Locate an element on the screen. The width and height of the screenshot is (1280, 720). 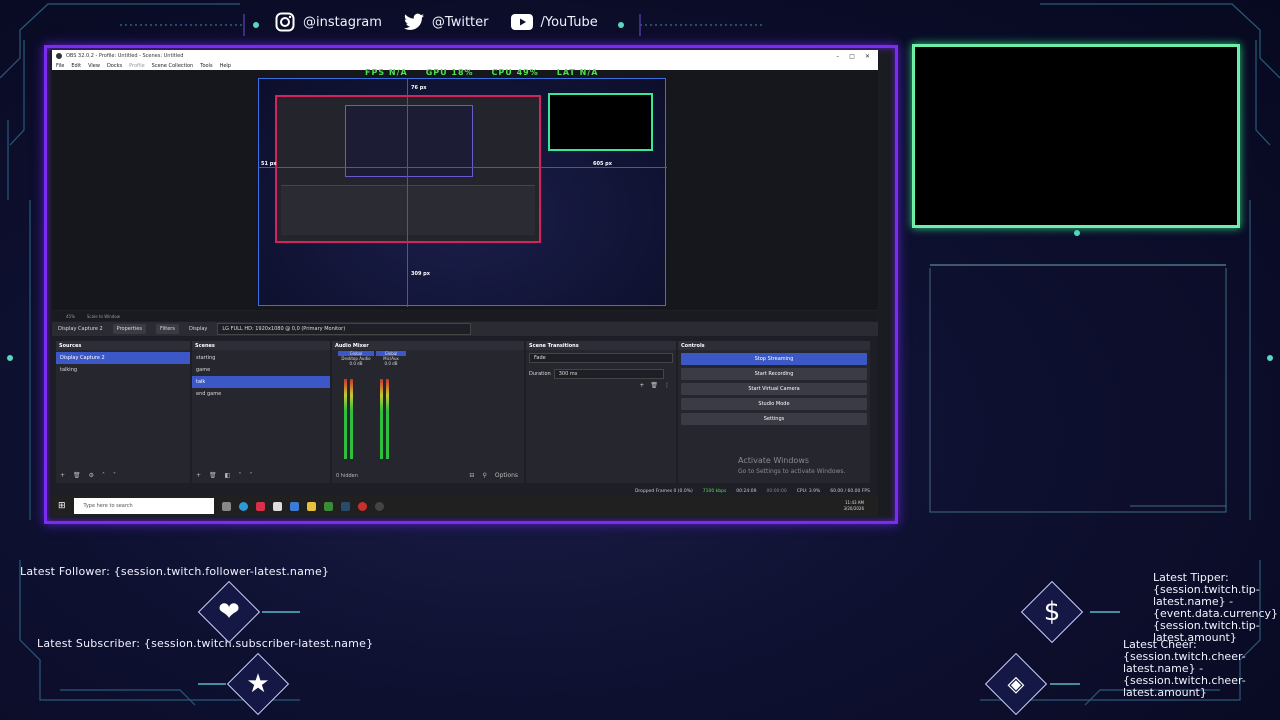
guide-line-vertical is located at coordinates (407, 193).